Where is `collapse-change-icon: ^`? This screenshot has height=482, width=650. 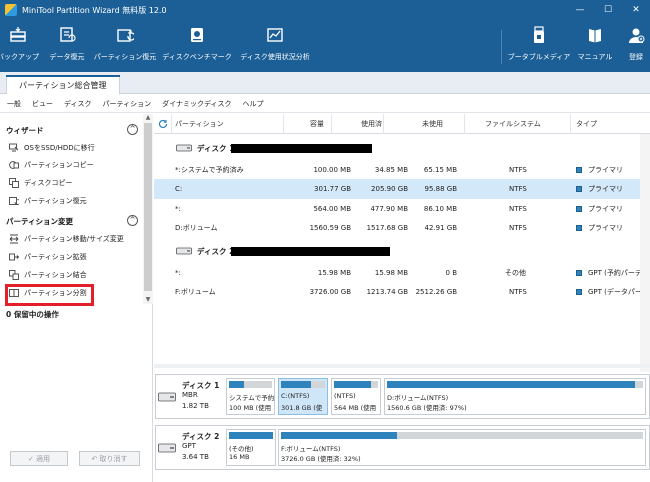 collapse-change-icon: ^ is located at coordinates (132, 220).